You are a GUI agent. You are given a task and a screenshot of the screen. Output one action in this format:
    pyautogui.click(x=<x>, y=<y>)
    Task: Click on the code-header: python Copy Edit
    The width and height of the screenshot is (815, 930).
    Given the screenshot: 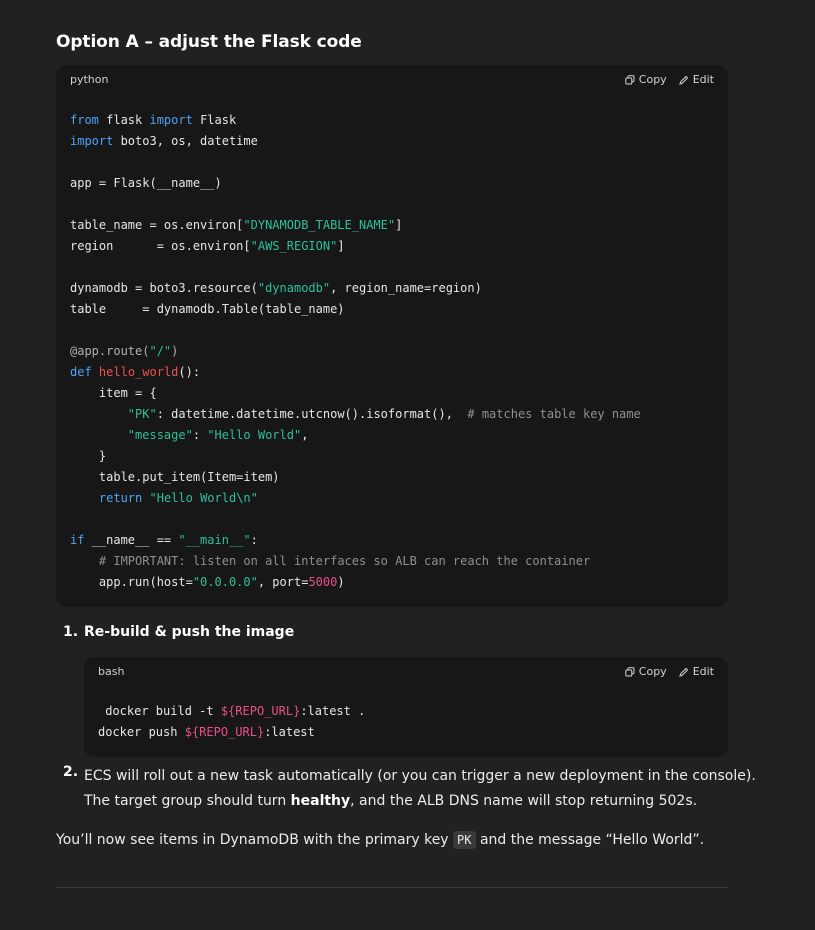 What is the action you would take?
    pyautogui.click(x=392, y=81)
    